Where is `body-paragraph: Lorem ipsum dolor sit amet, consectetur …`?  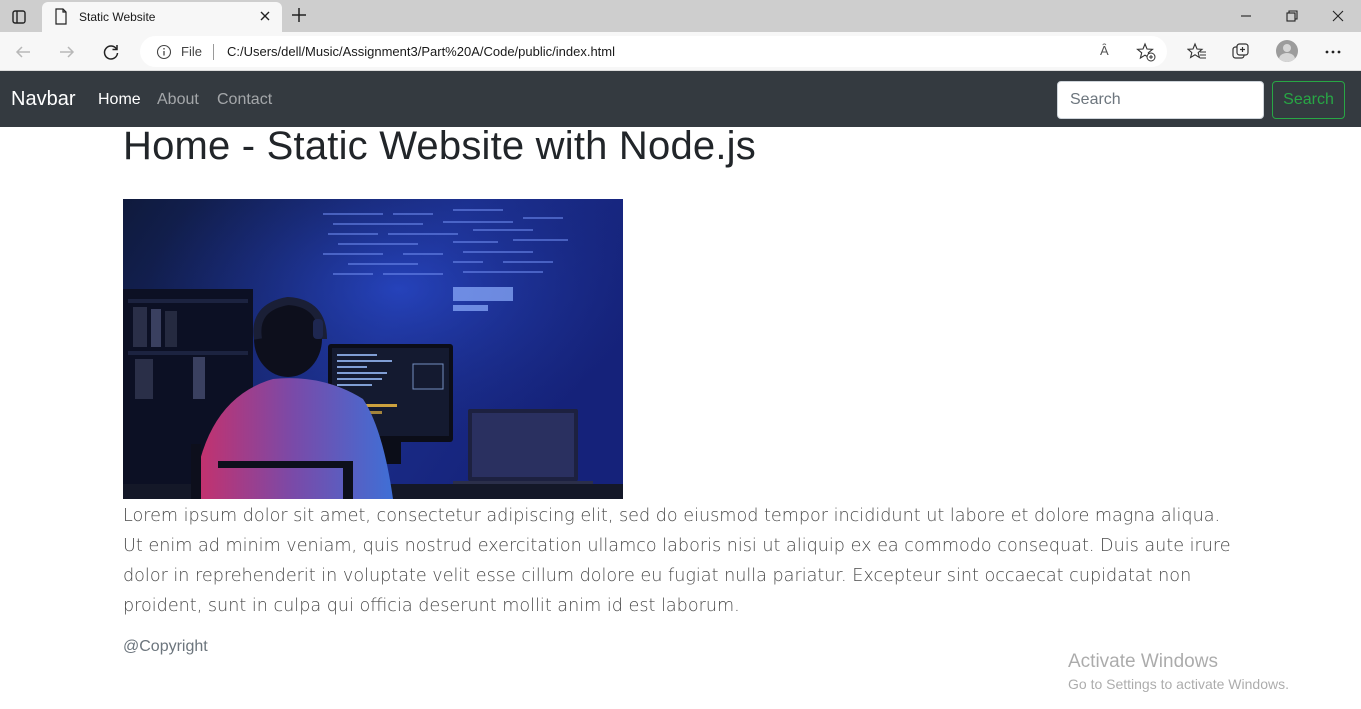
body-paragraph: Lorem ipsum dolor sit amet, consectetur … is located at coordinates (677, 561).